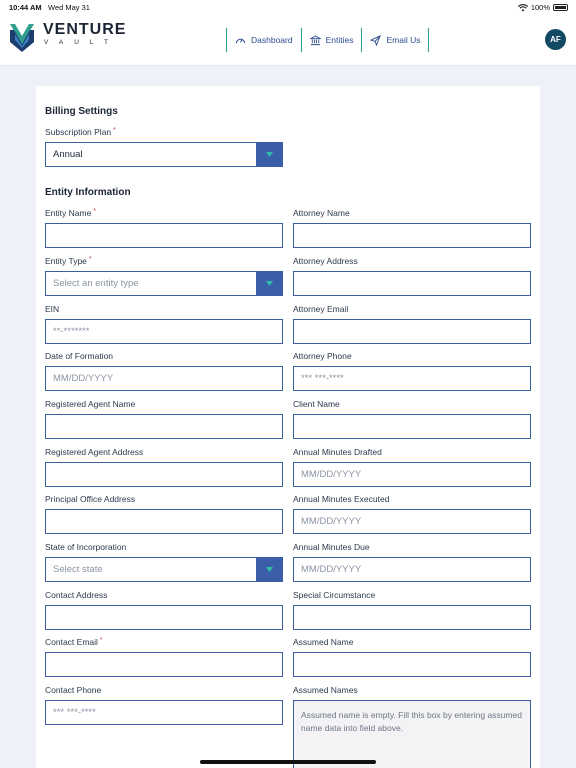  Describe the element at coordinates (321, 213) in the screenshot. I see `attorney-name-label: Attorney Name` at that location.